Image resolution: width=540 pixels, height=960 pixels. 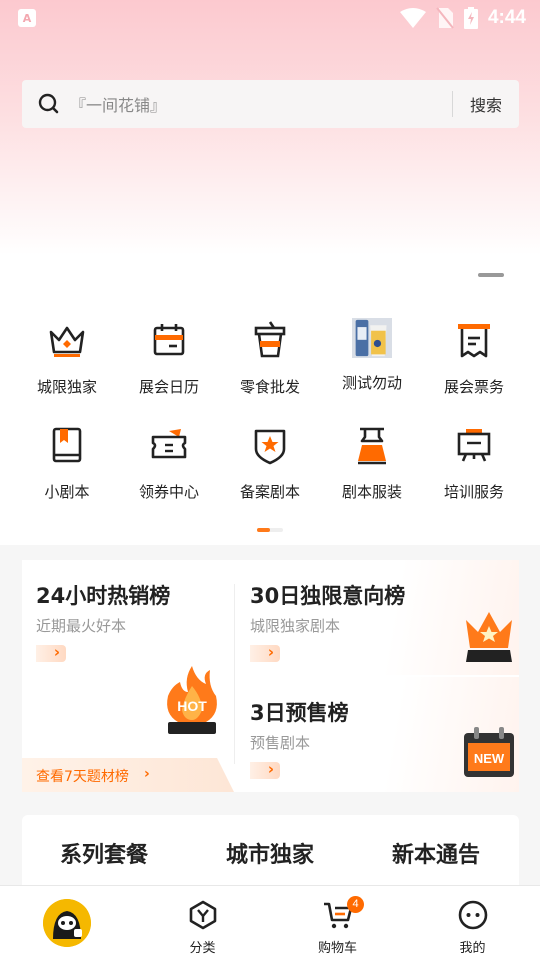 I want to click on wifi-icon, so click(x=412, y=18).